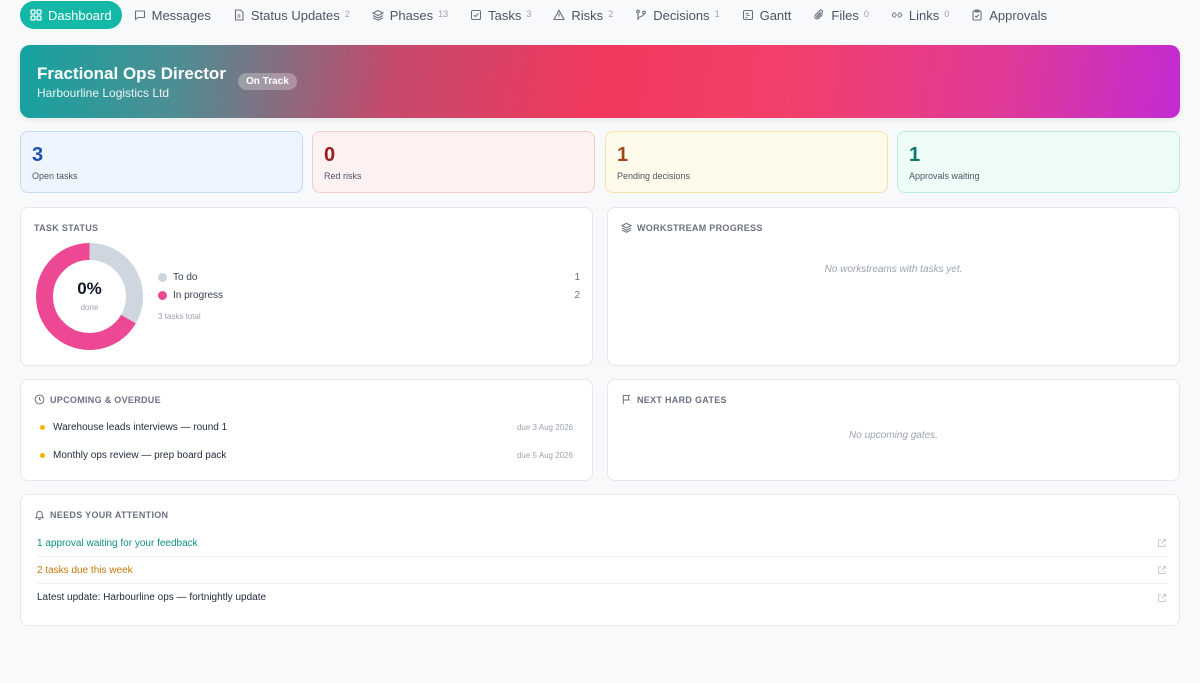  I want to click on link-icon, so click(896, 15).